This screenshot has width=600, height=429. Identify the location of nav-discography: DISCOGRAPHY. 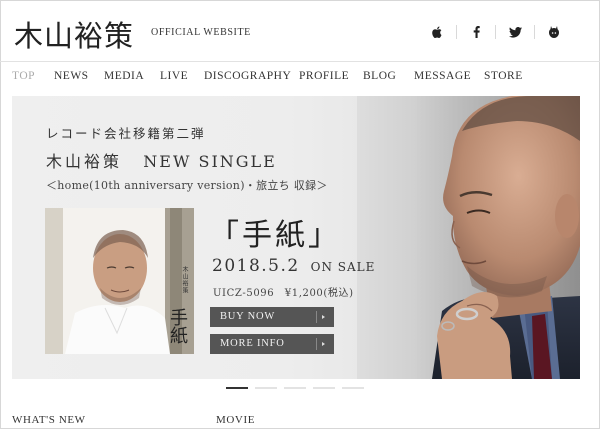
(247, 76).